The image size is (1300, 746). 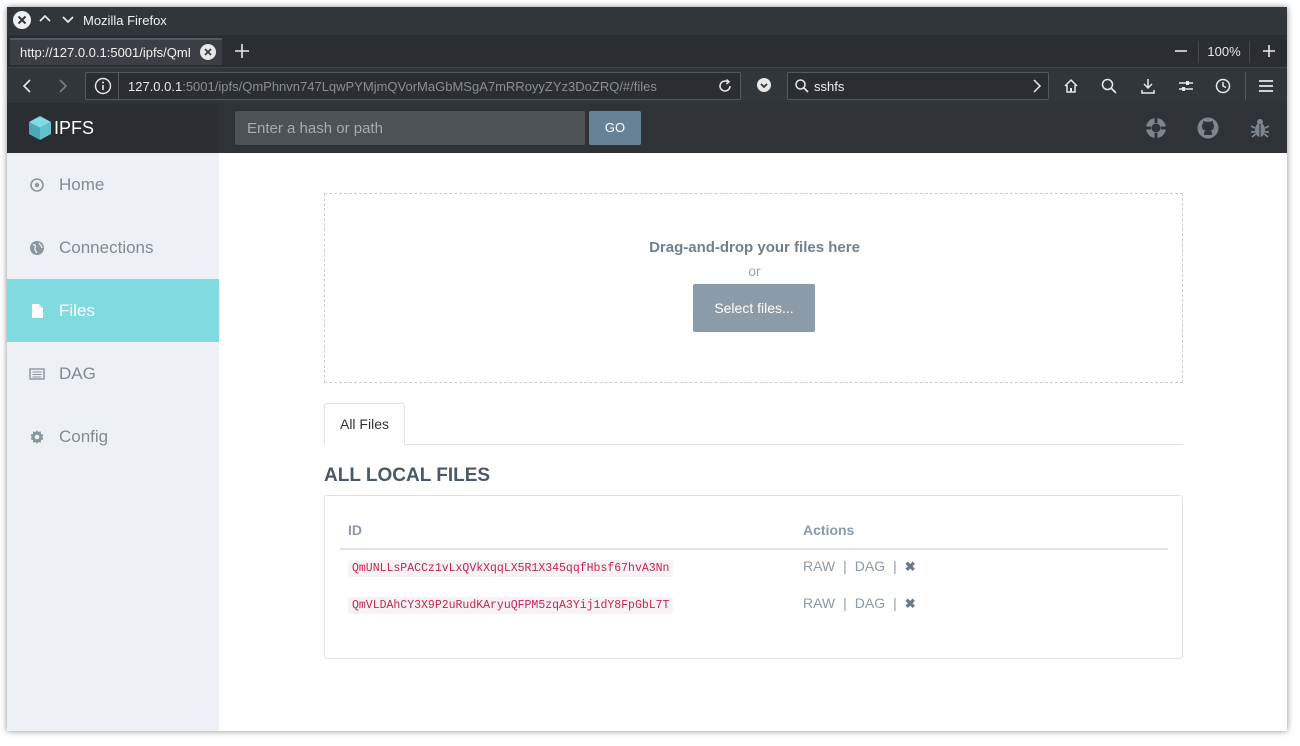 What do you see at coordinates (829, 86) in the screenshot?
I see `search-input: sshfs` at bounding box center [829, 86].